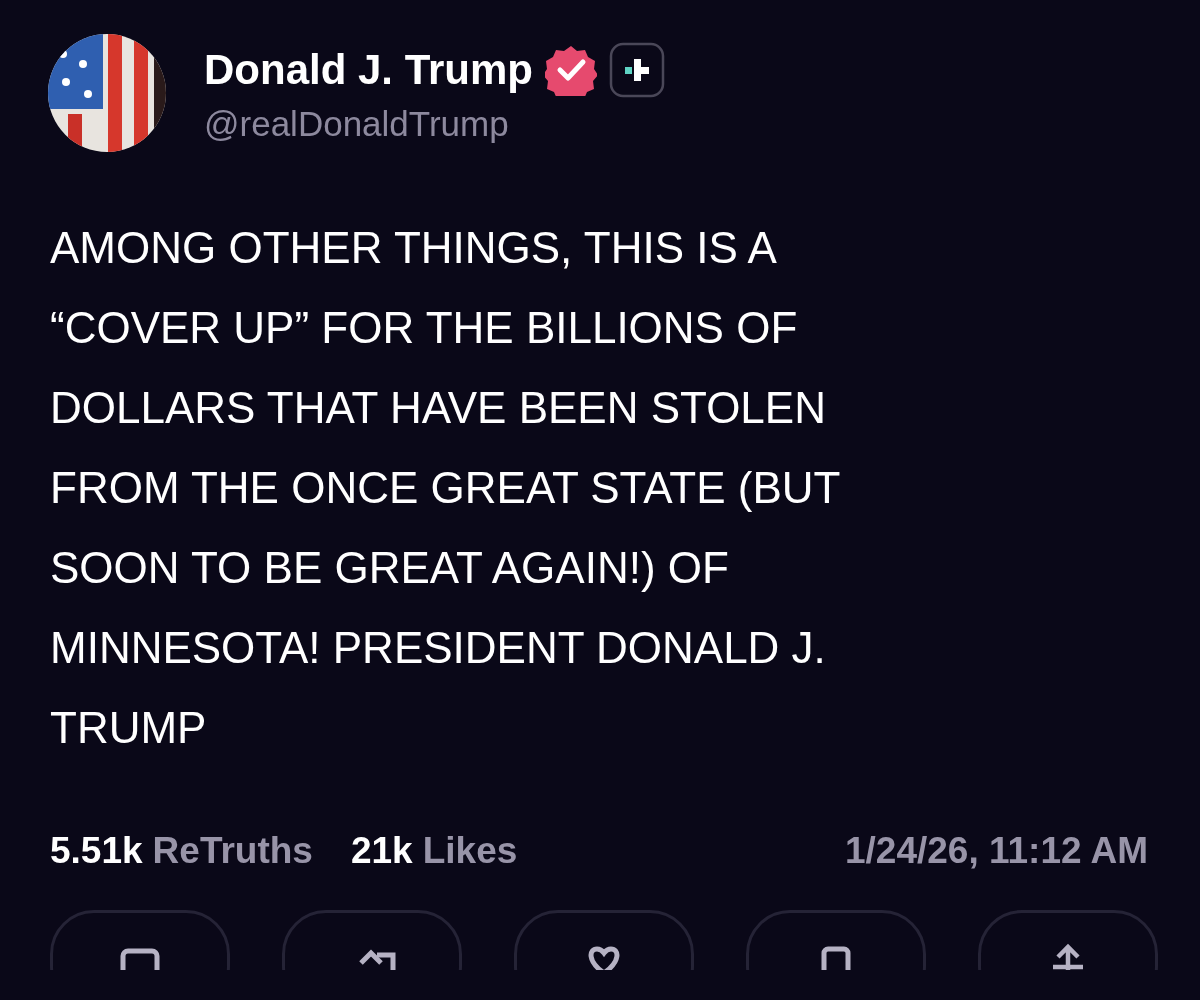 This screenshot has width=1200, height=1000. Describe the element at coordinates (381, 851) in the screenshot. I see `stat-count: 21k` at that location.